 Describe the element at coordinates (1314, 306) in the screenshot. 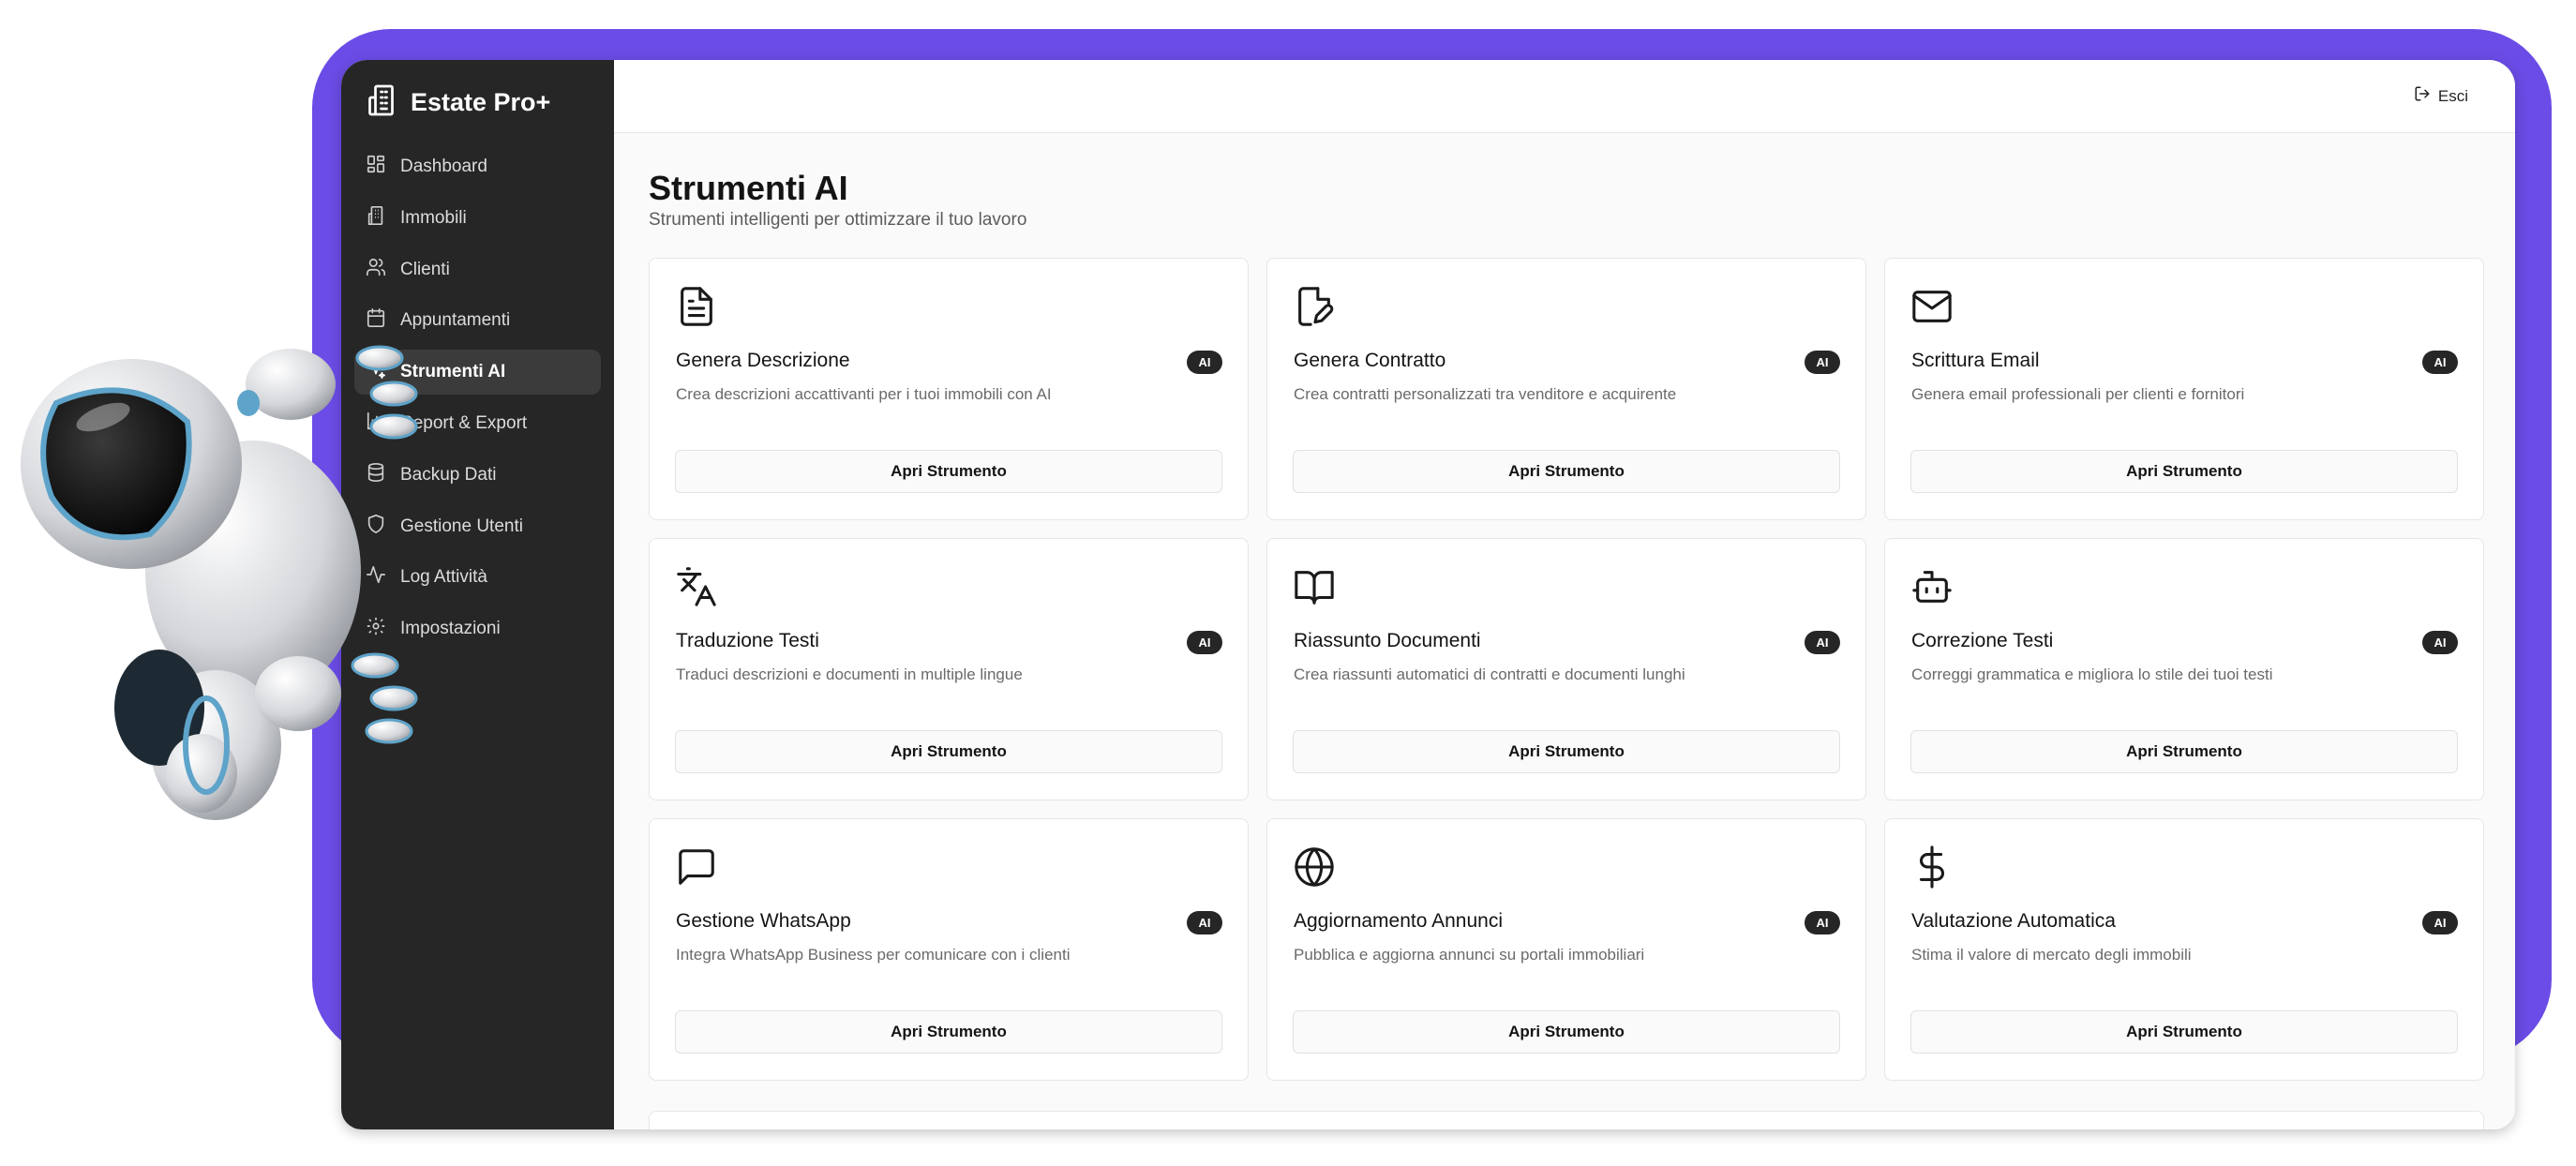

I see `file-signature-icon` at that location.